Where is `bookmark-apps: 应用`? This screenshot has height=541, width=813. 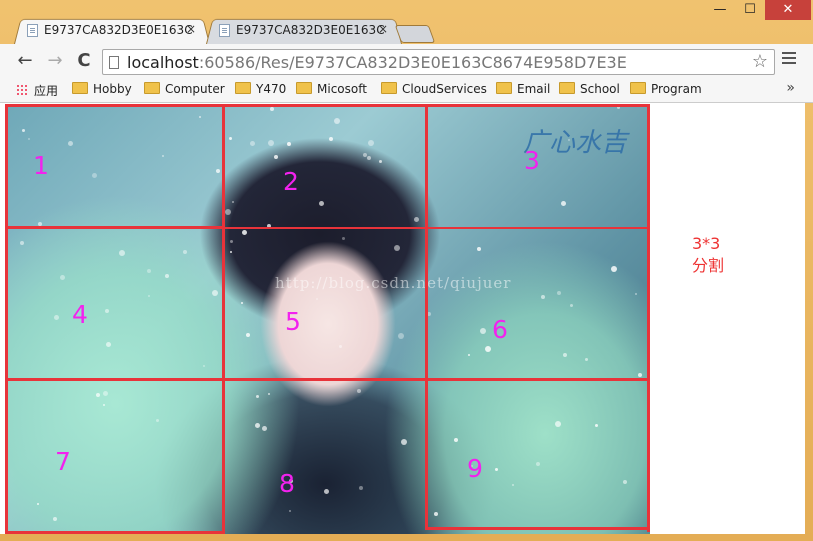 bookmark-apps: 应用 is located at coordinates (37, 90).